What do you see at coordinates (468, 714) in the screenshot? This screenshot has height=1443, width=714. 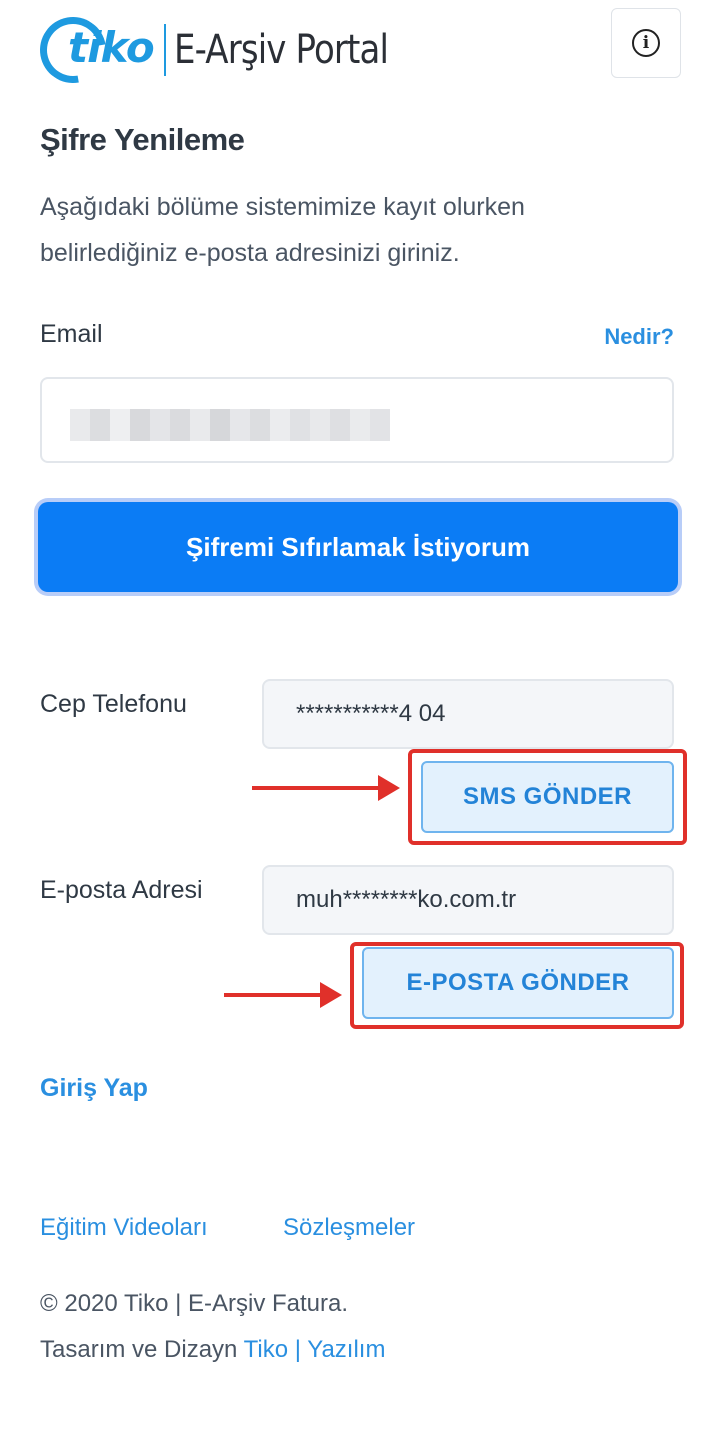 I see `phone-field: ***********4 04` at bounding box center [468, 714].